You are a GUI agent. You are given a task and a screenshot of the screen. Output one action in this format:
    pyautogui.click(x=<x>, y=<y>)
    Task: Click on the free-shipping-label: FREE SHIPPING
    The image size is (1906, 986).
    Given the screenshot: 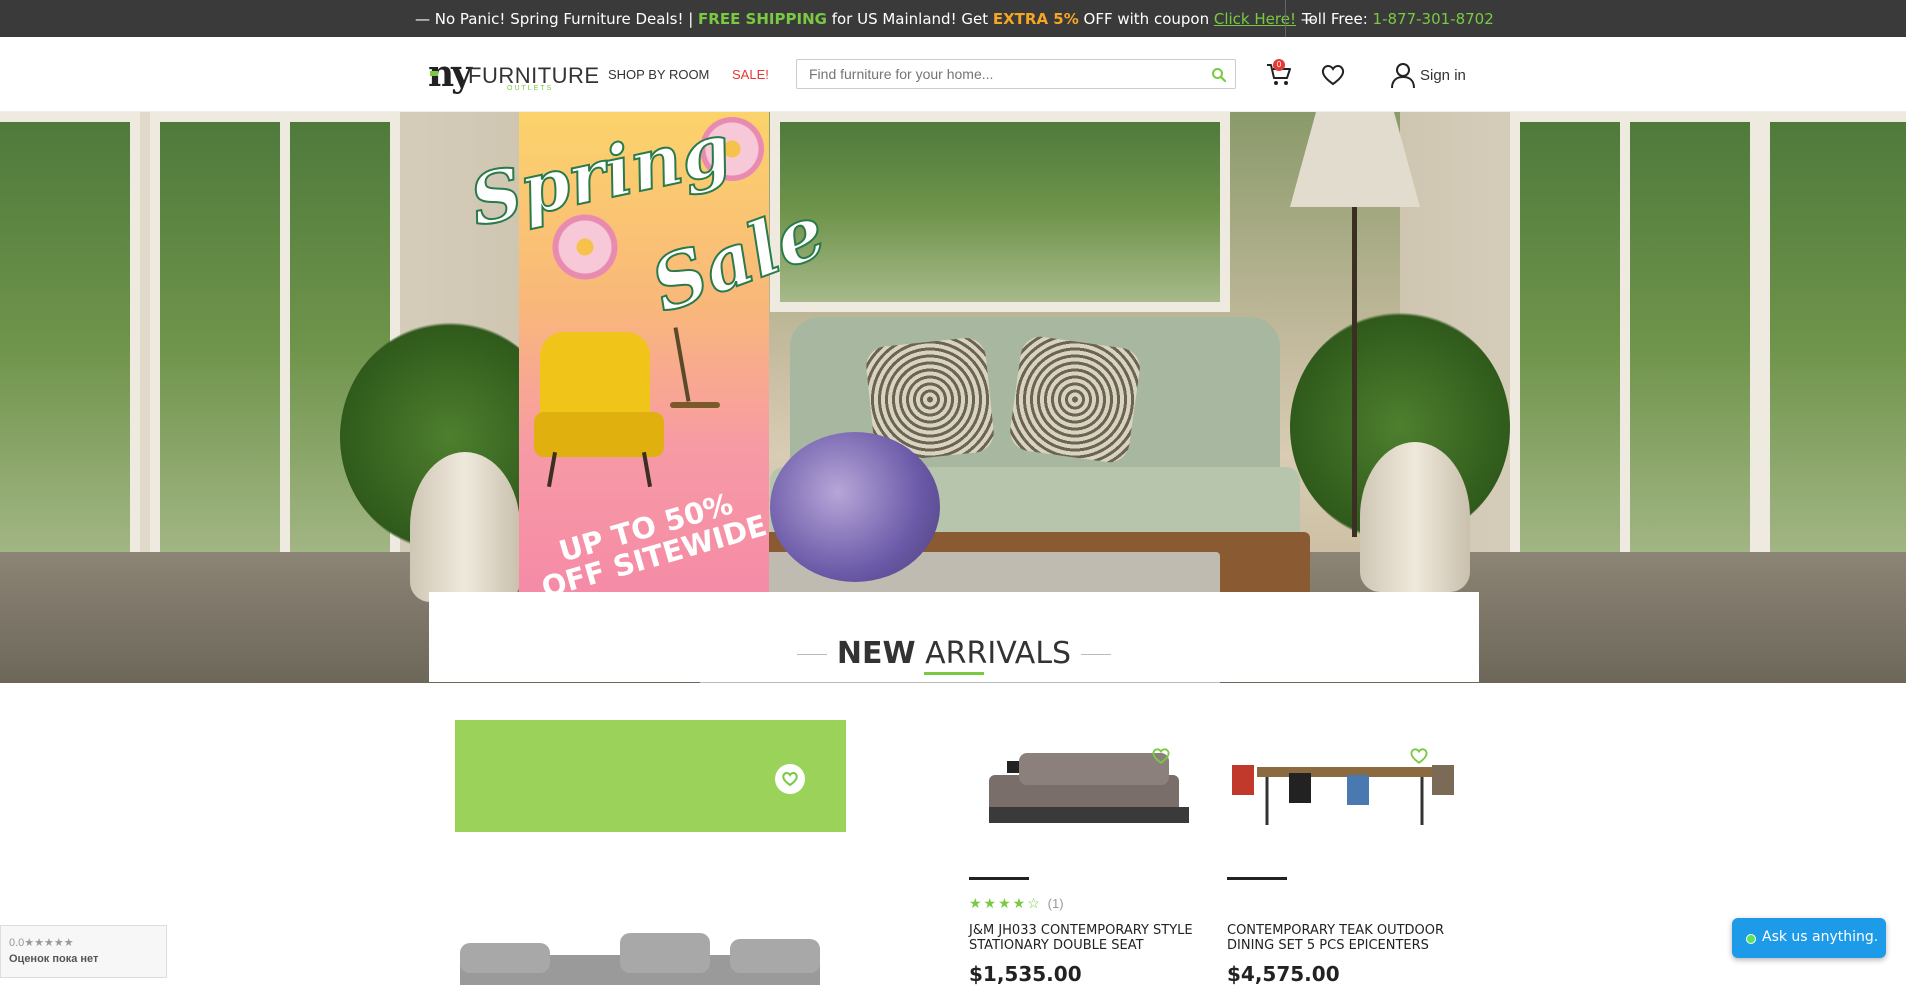 What is the action you would take?
    pyautogui.click(x=762, y=19)
    